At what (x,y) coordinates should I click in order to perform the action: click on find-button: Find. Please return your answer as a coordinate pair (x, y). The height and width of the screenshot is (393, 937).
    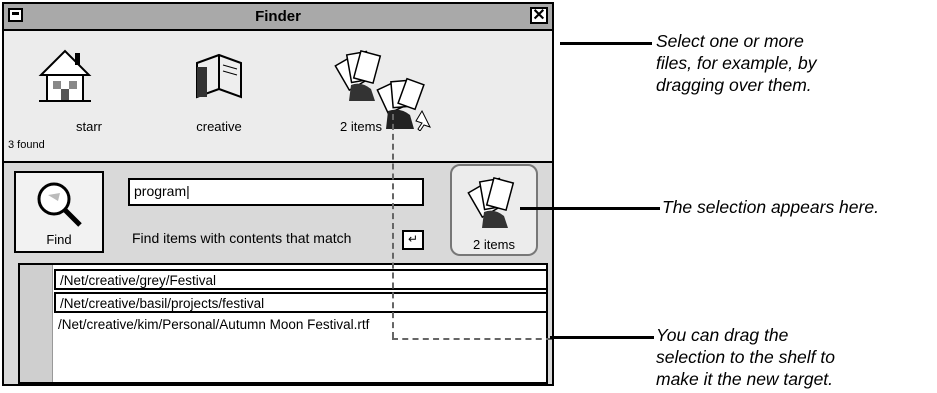
    Looking at the image, I should click on (59, 212).